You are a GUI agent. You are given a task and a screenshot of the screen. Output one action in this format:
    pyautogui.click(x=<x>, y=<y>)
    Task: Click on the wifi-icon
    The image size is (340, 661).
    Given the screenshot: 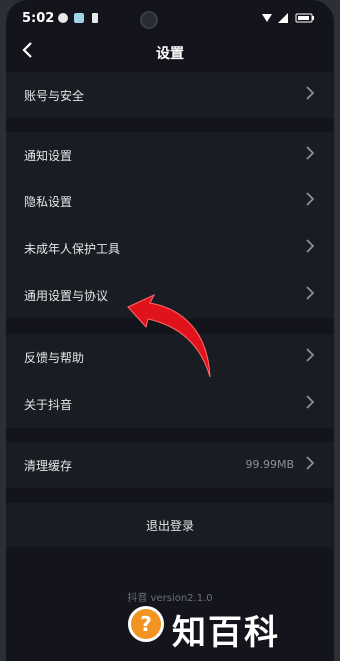 What is the action you would take?
    pyautogui.click(x=267, y=18)
    